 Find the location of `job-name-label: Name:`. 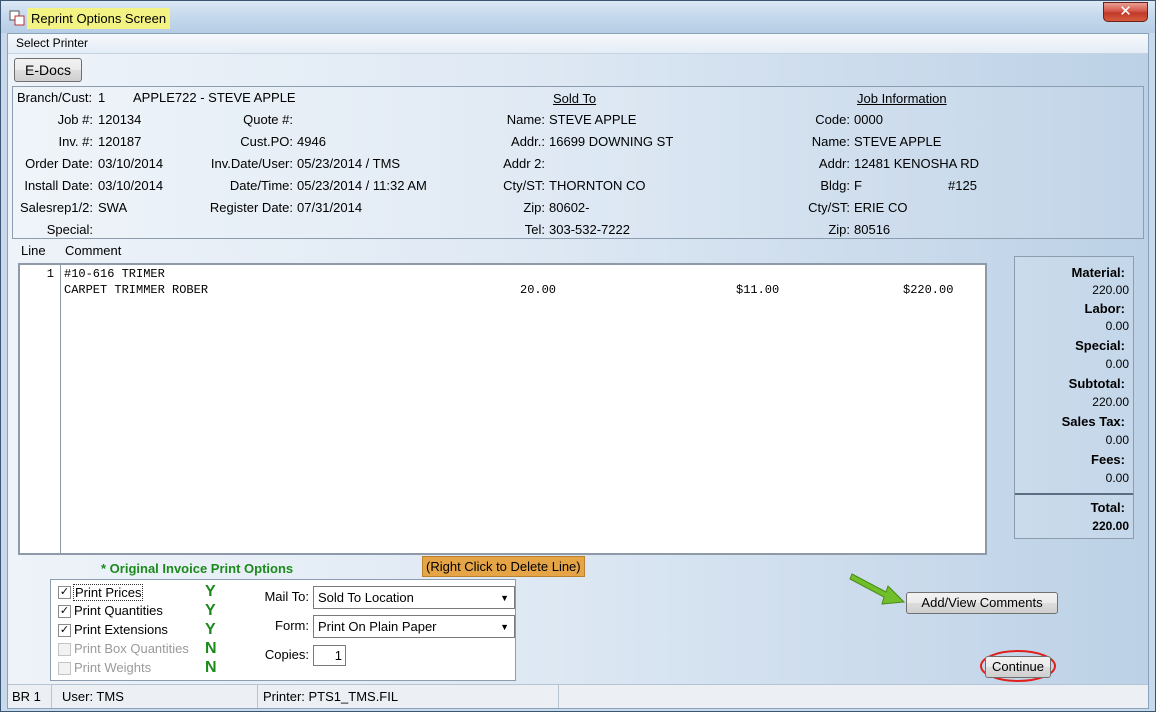

job-name-label: Name: is located at coordinates (830, 141).